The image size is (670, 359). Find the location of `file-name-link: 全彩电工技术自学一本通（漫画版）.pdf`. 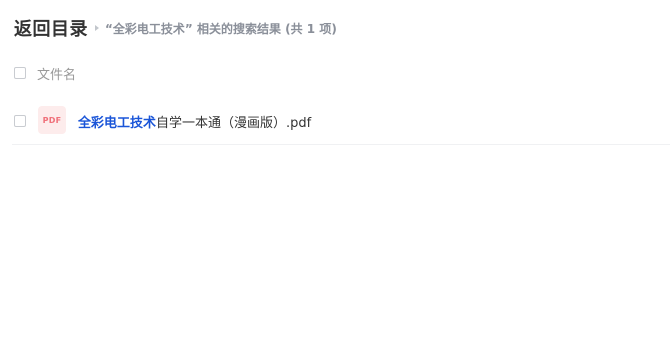

file-name-link: 全彩电工技术自学一本通（漫画版）.pdf is located at coordinates (194, 121).